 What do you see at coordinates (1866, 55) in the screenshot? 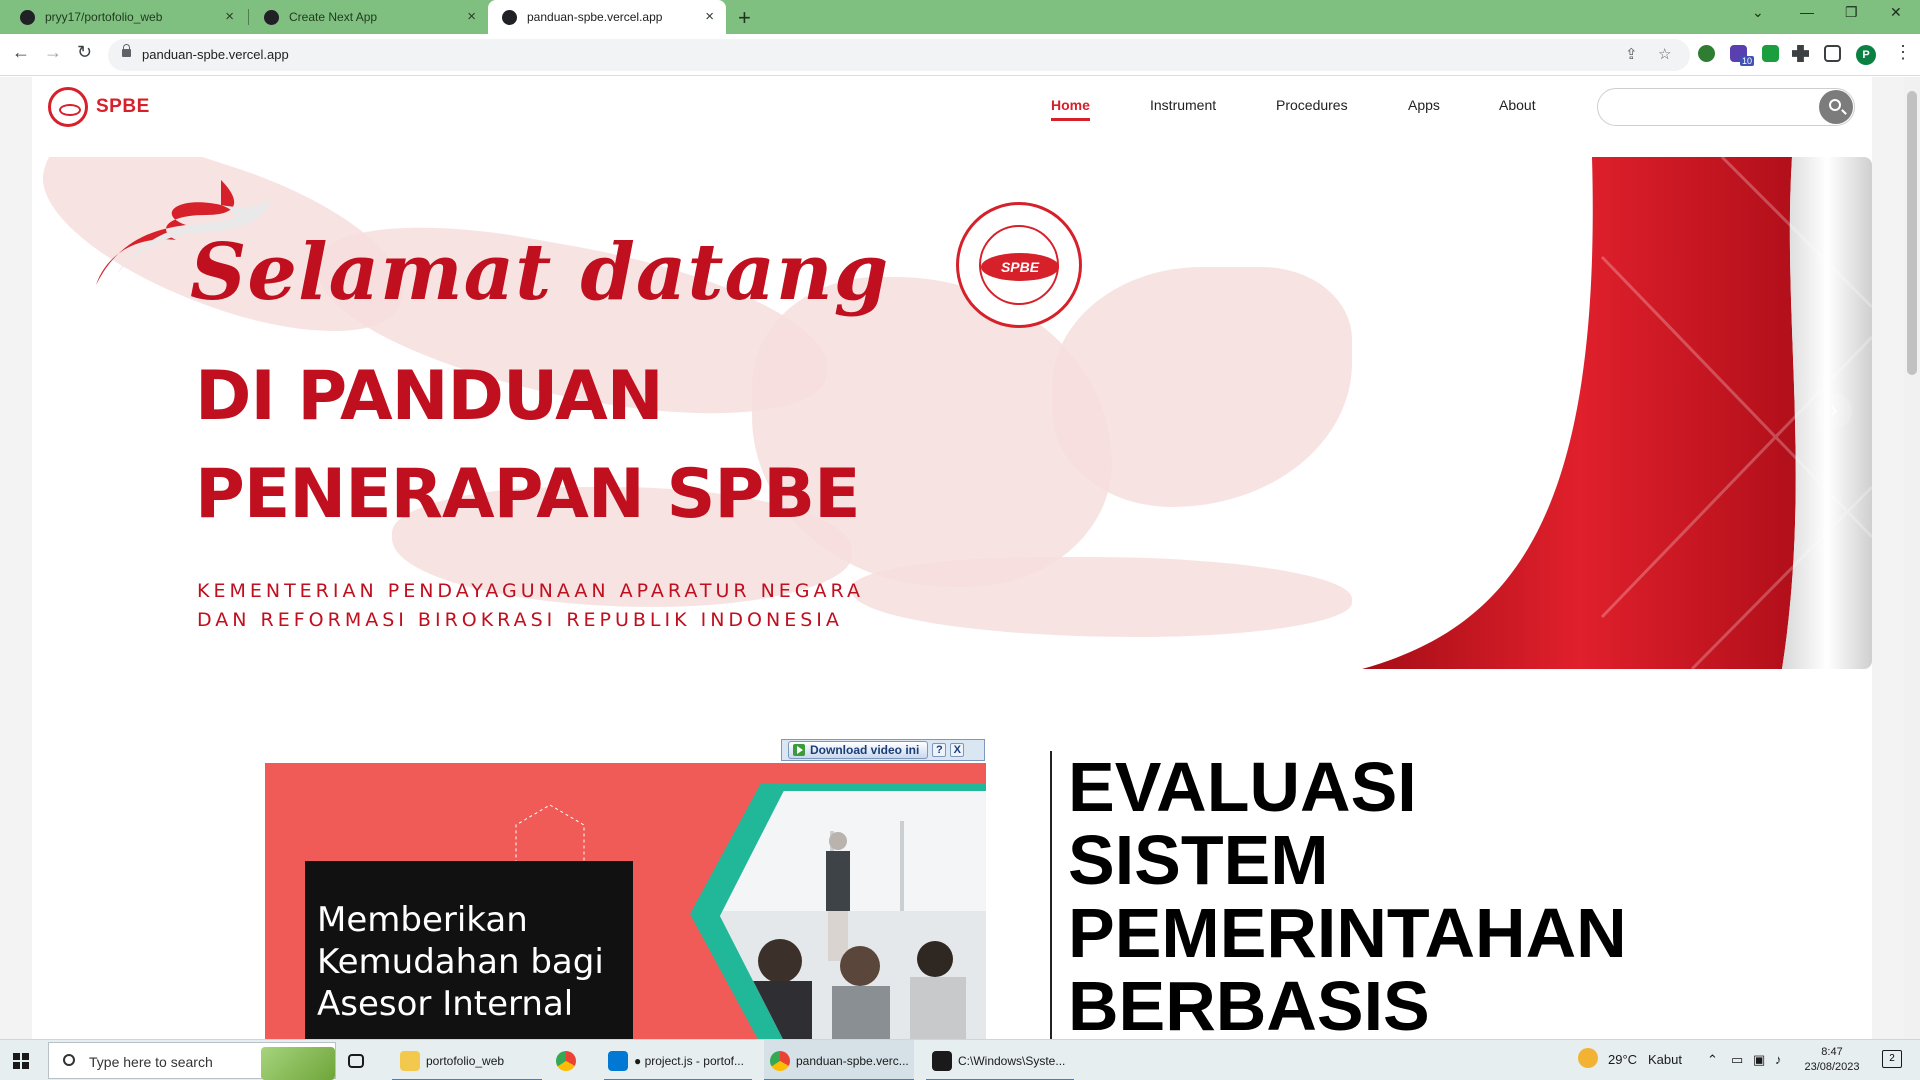
I see `profile-avatar: P` at bounding box center [1866, 55].